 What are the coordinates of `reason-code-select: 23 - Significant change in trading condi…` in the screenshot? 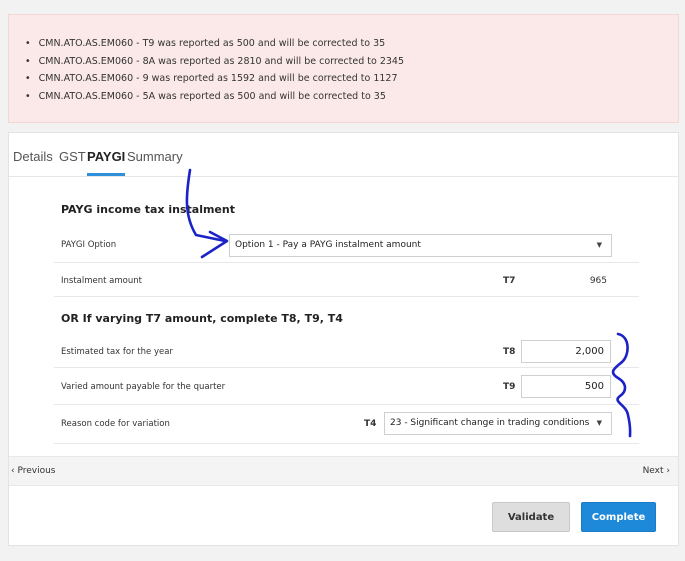 It's located at (498, 423).